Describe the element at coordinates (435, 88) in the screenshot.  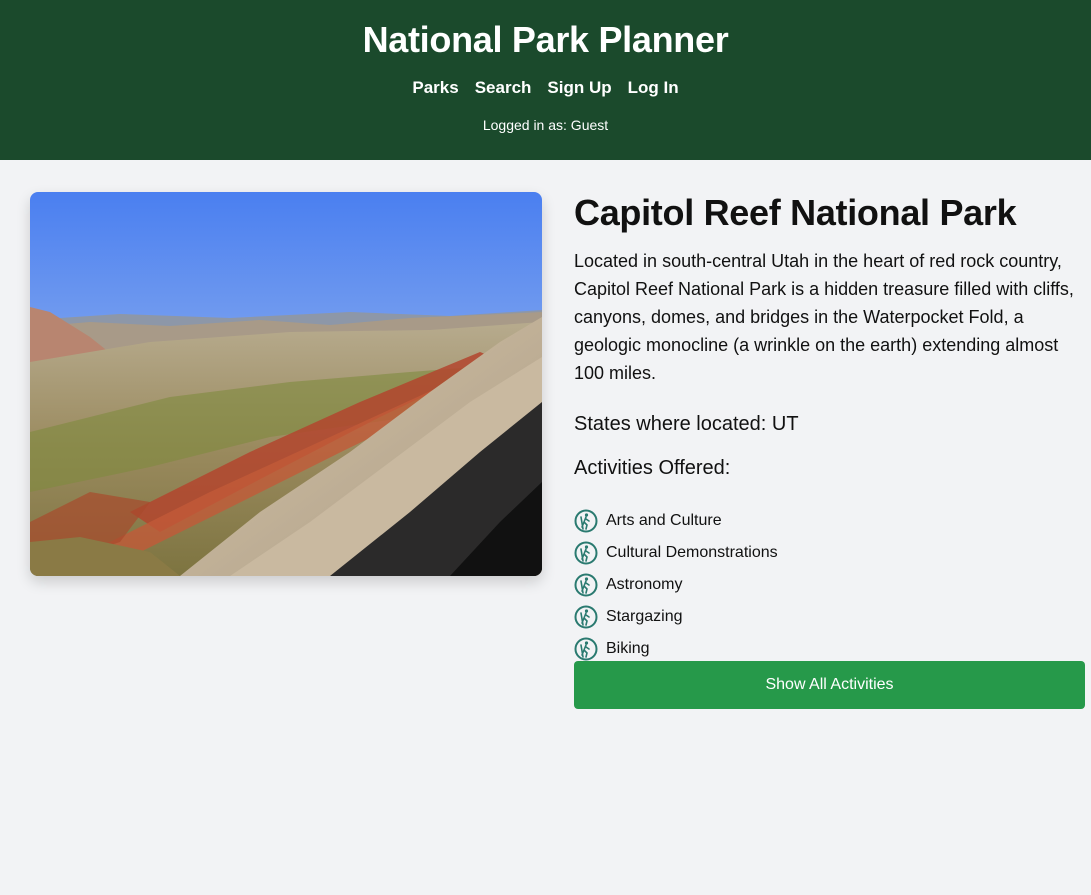
I see `nav-parks-link: Parks` at that location.